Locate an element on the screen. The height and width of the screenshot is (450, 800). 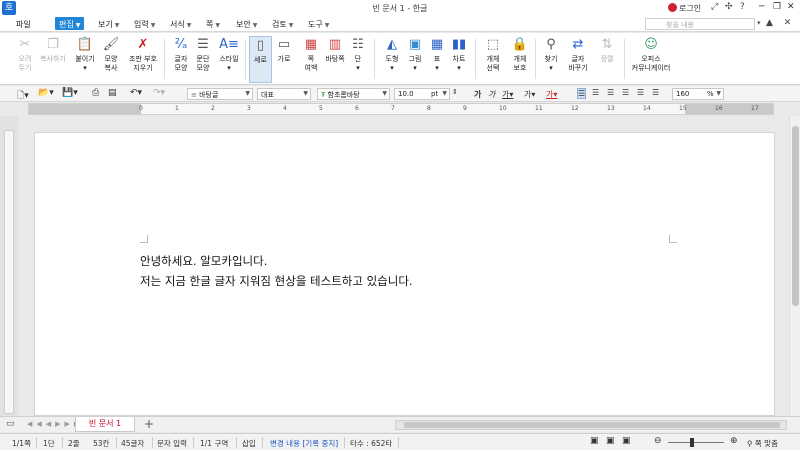
zoom-value: 160 is located at coordinates (683, 94).